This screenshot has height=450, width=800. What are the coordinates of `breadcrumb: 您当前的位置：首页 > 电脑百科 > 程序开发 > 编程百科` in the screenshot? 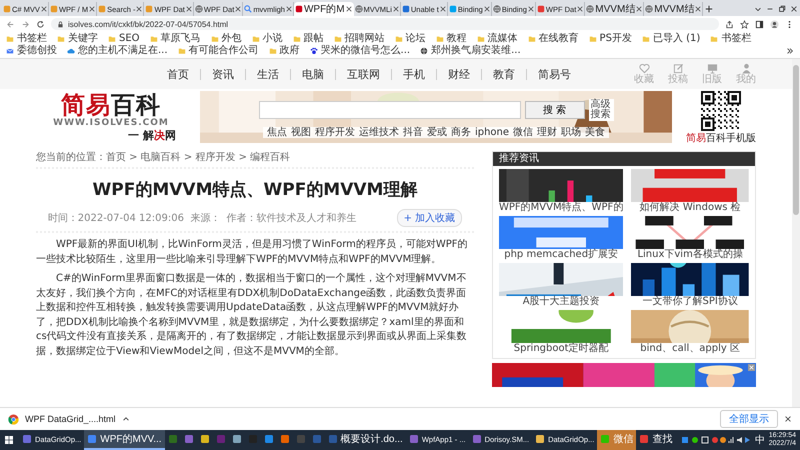 It's located at (255, 160).